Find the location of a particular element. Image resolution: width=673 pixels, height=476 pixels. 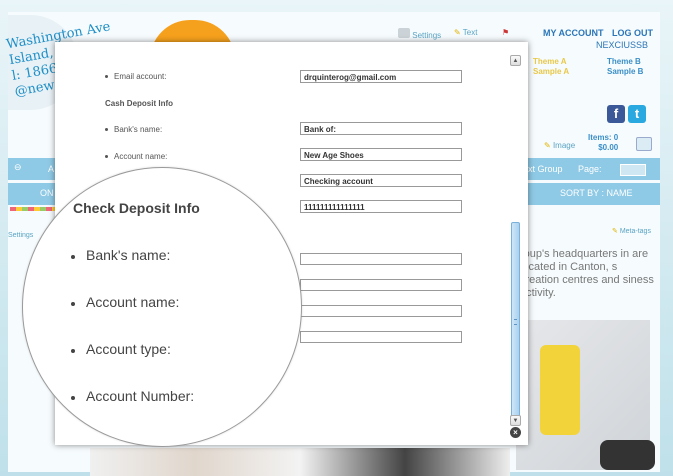

nav-page-label: Page: is located at coordinates (590, 169).